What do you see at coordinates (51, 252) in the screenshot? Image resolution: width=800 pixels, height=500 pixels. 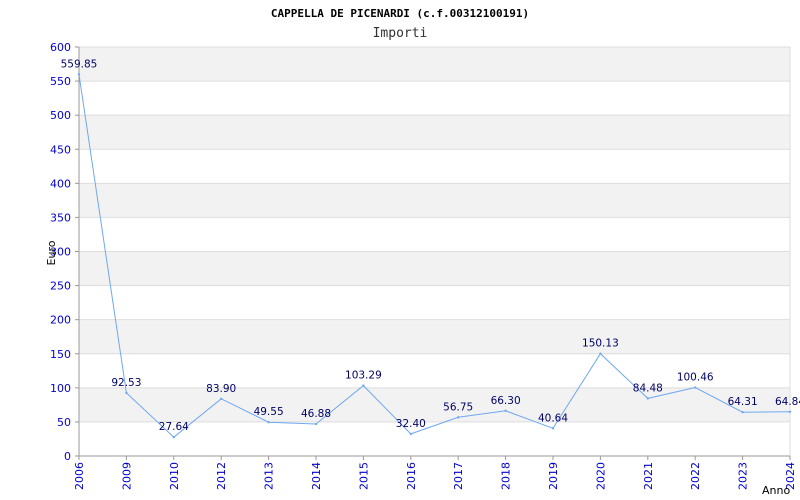 I see `y-axis-title: Euro` at bounding box center [51, 252].